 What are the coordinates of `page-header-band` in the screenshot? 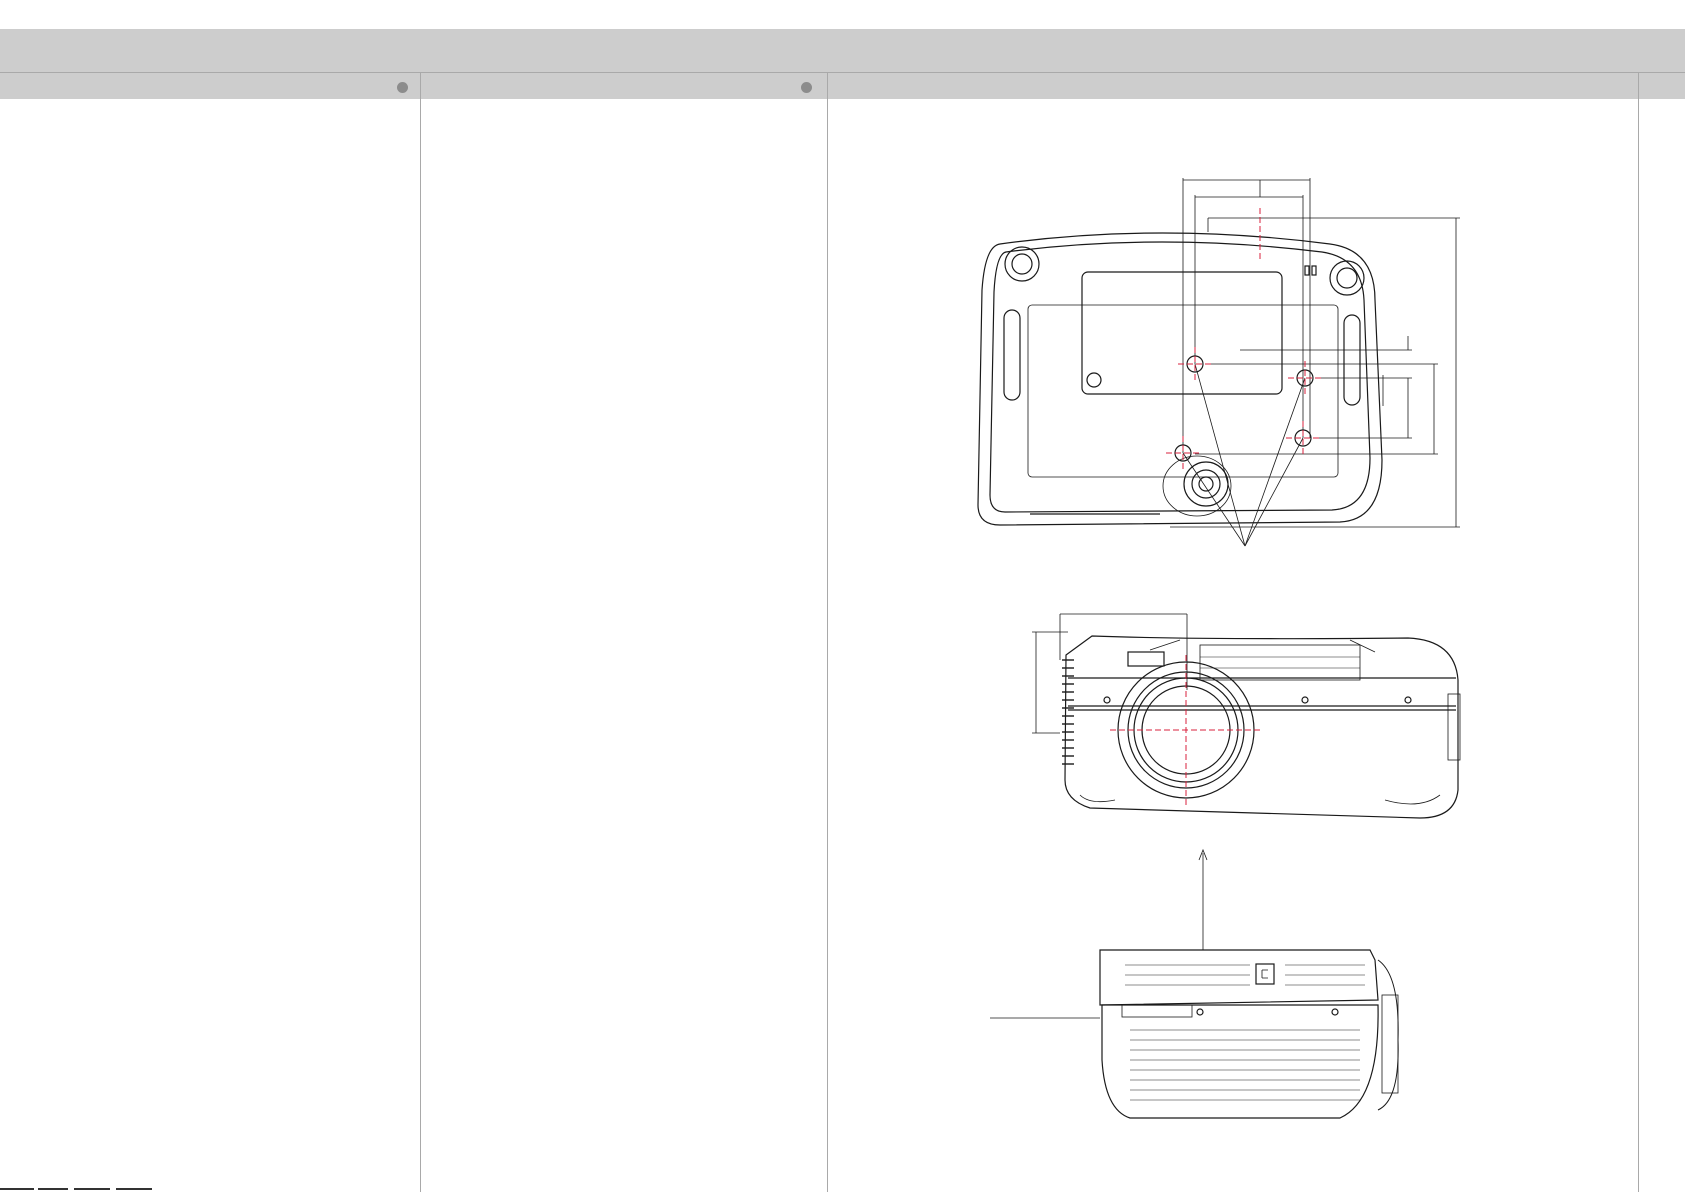 It's located at (842, 50).